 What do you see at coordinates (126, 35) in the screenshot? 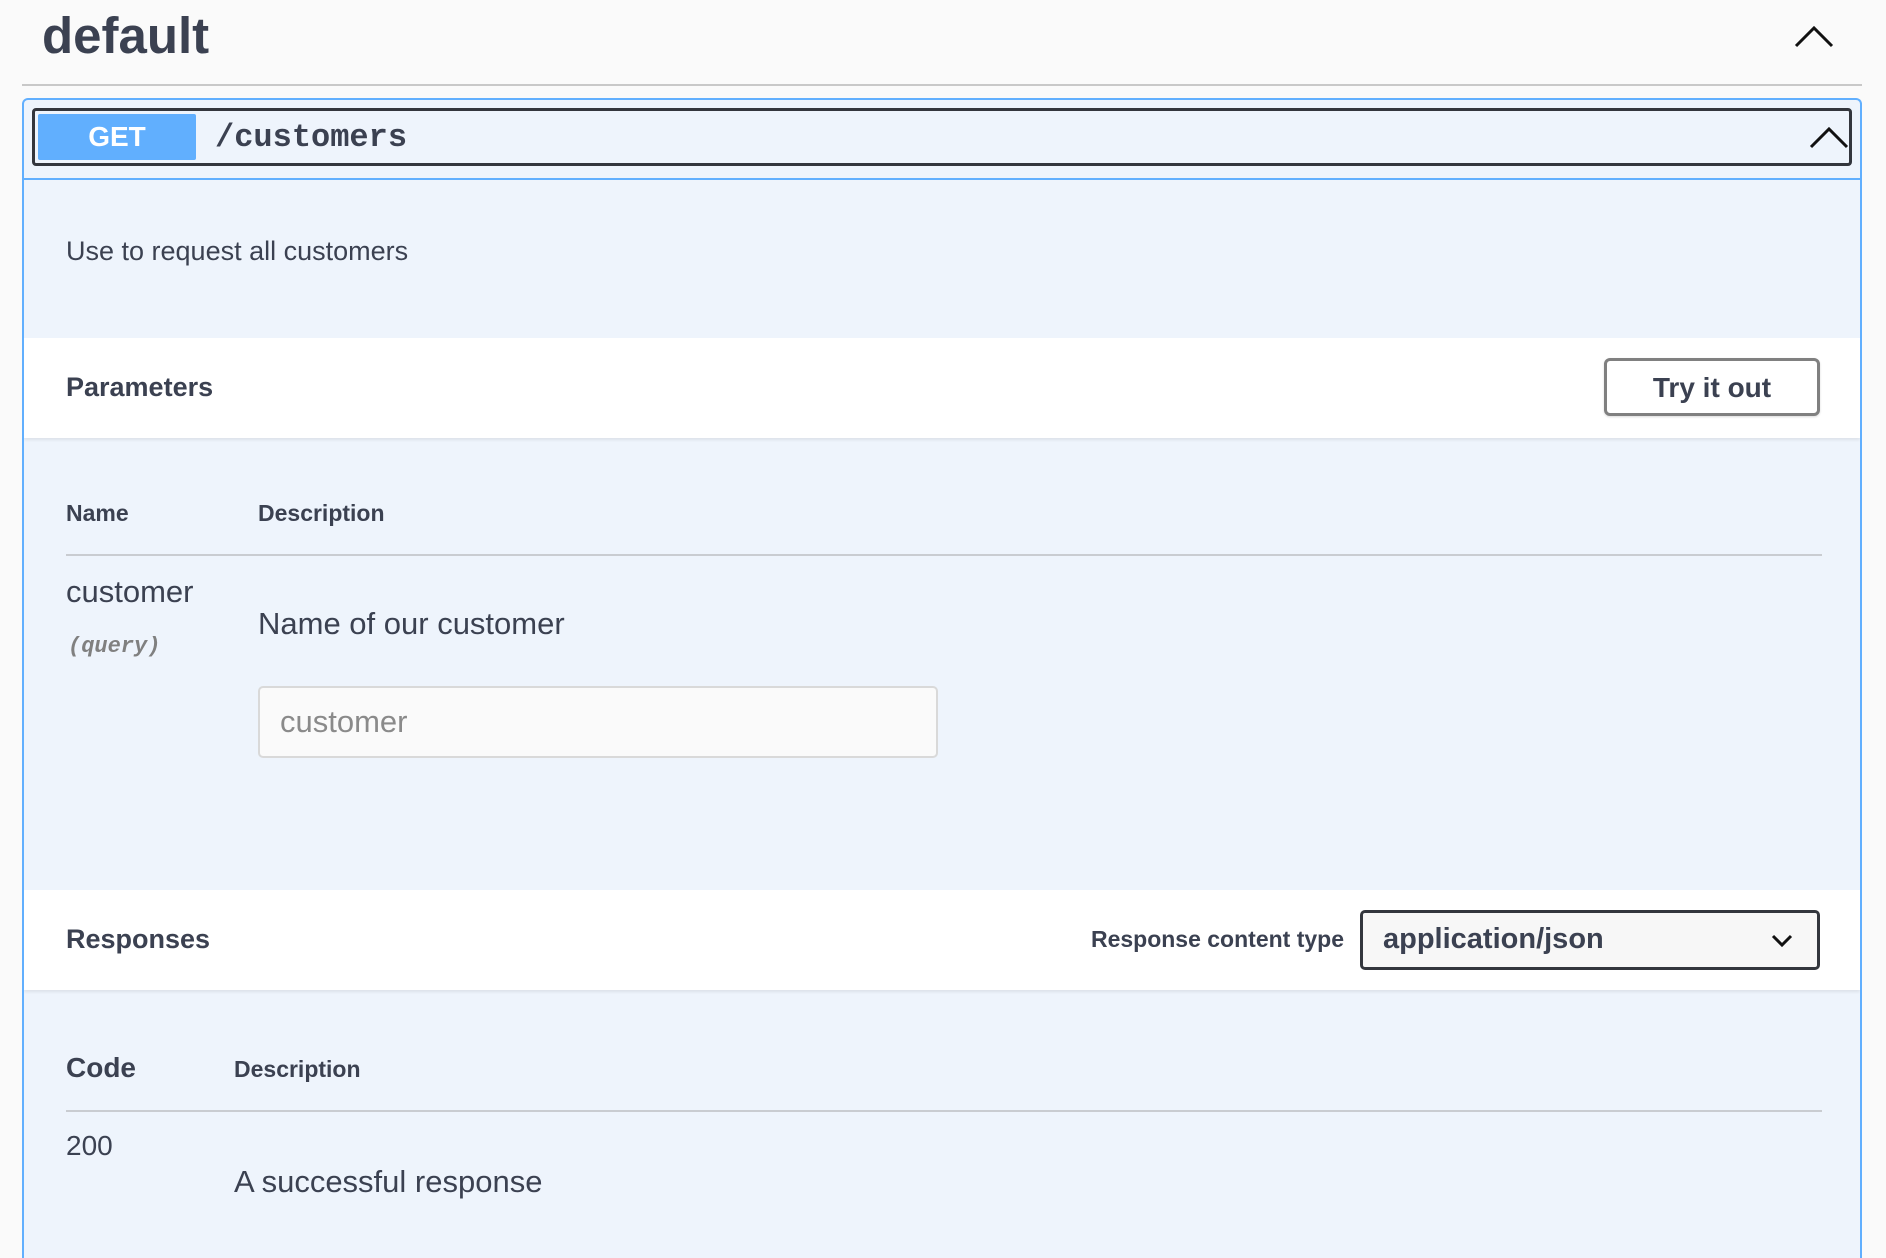
I see `section-title: default` at bounding box center [126, 35].